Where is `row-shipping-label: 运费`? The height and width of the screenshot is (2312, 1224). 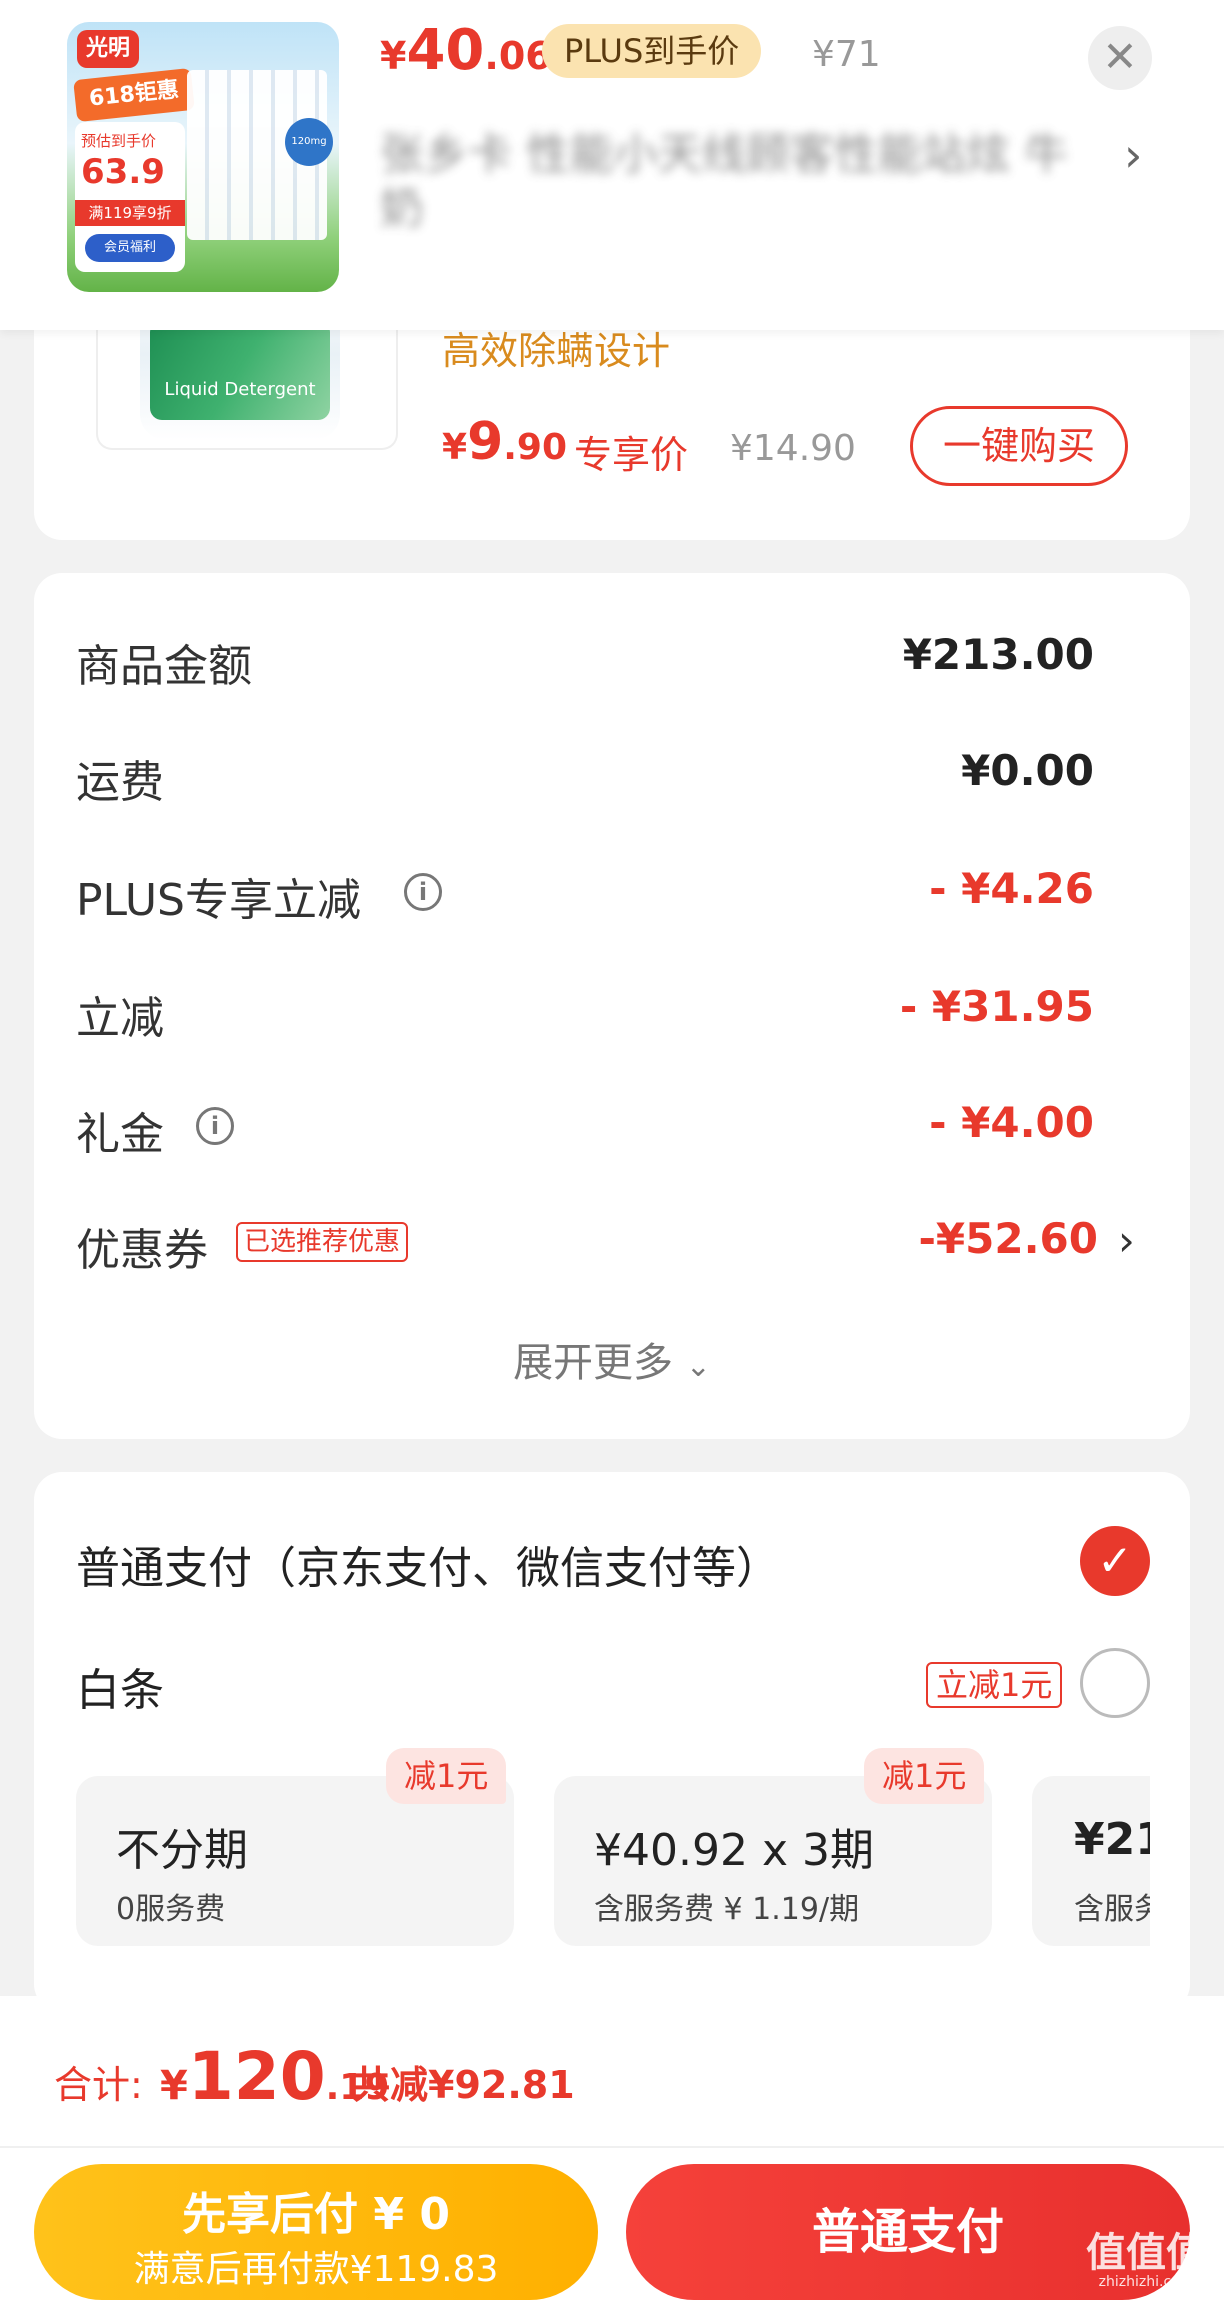 row-shipping-label: 运费 is located at coordinates (120, 782).